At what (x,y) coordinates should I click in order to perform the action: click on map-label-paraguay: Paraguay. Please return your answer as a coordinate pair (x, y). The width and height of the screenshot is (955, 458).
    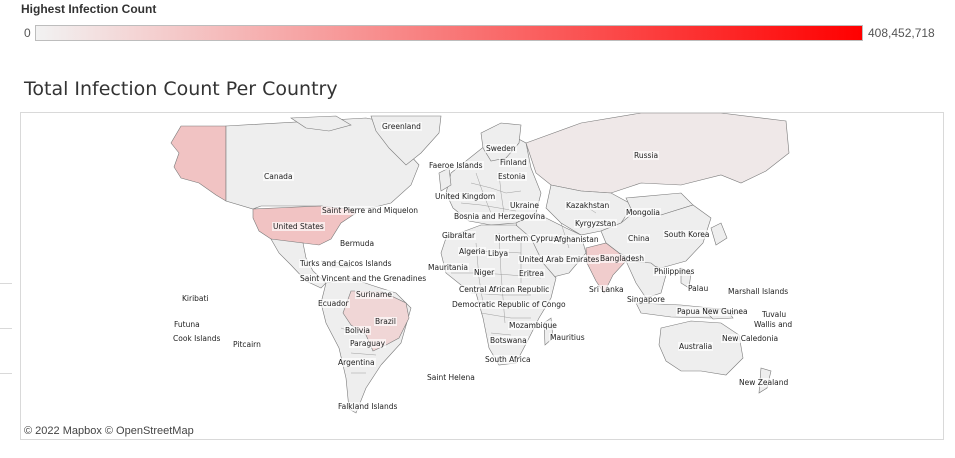
    Looking at the image, I should click on (368, 343).